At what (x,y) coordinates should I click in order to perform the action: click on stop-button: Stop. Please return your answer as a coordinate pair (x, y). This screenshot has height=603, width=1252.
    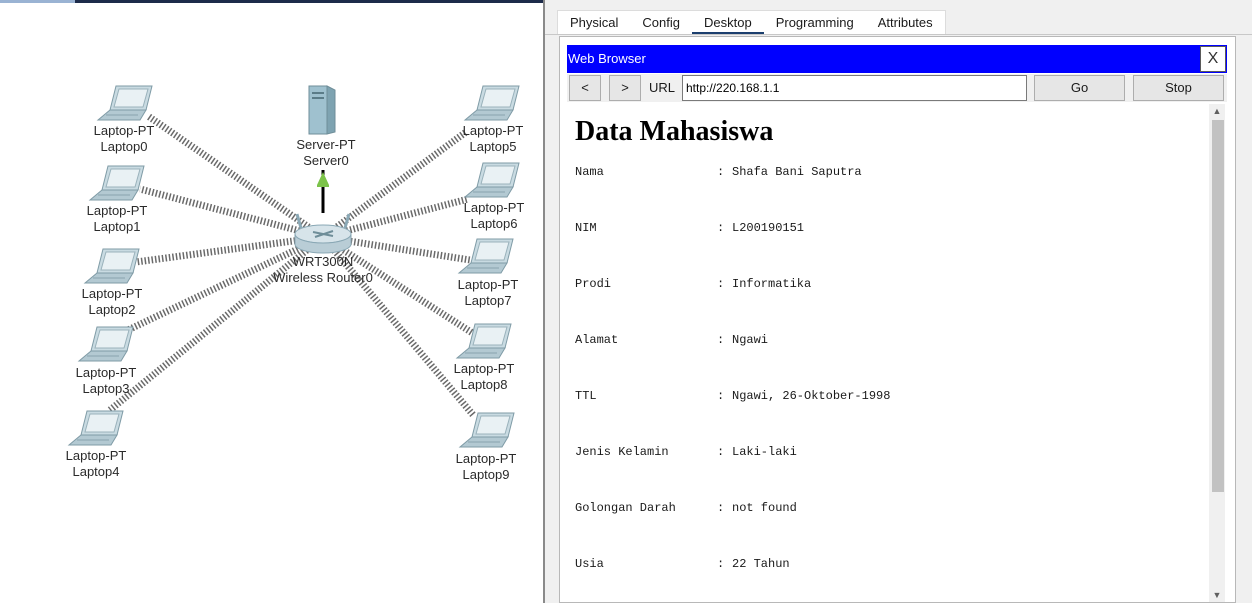
    Looking at the image, I should click on (1178, 88).